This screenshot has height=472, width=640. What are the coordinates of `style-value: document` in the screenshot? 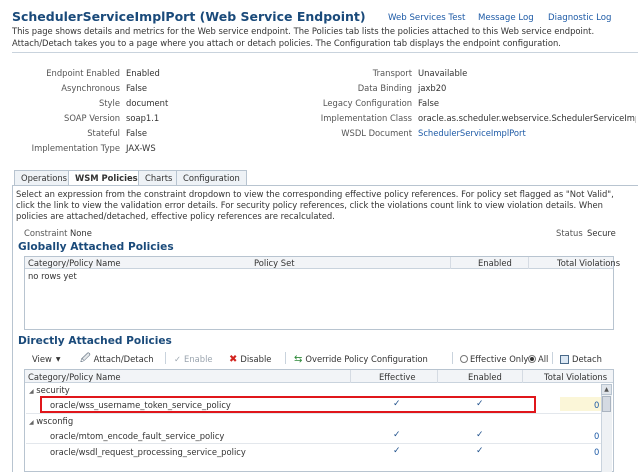 It's located at (147, 103).